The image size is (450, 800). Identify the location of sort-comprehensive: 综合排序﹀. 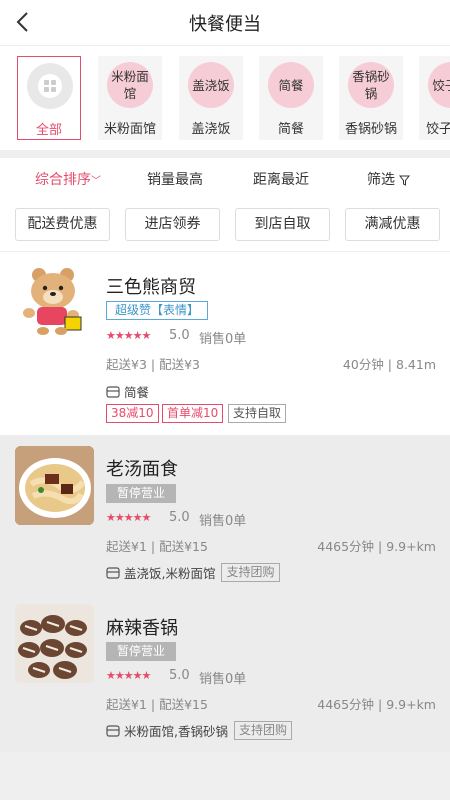
(68, 179).